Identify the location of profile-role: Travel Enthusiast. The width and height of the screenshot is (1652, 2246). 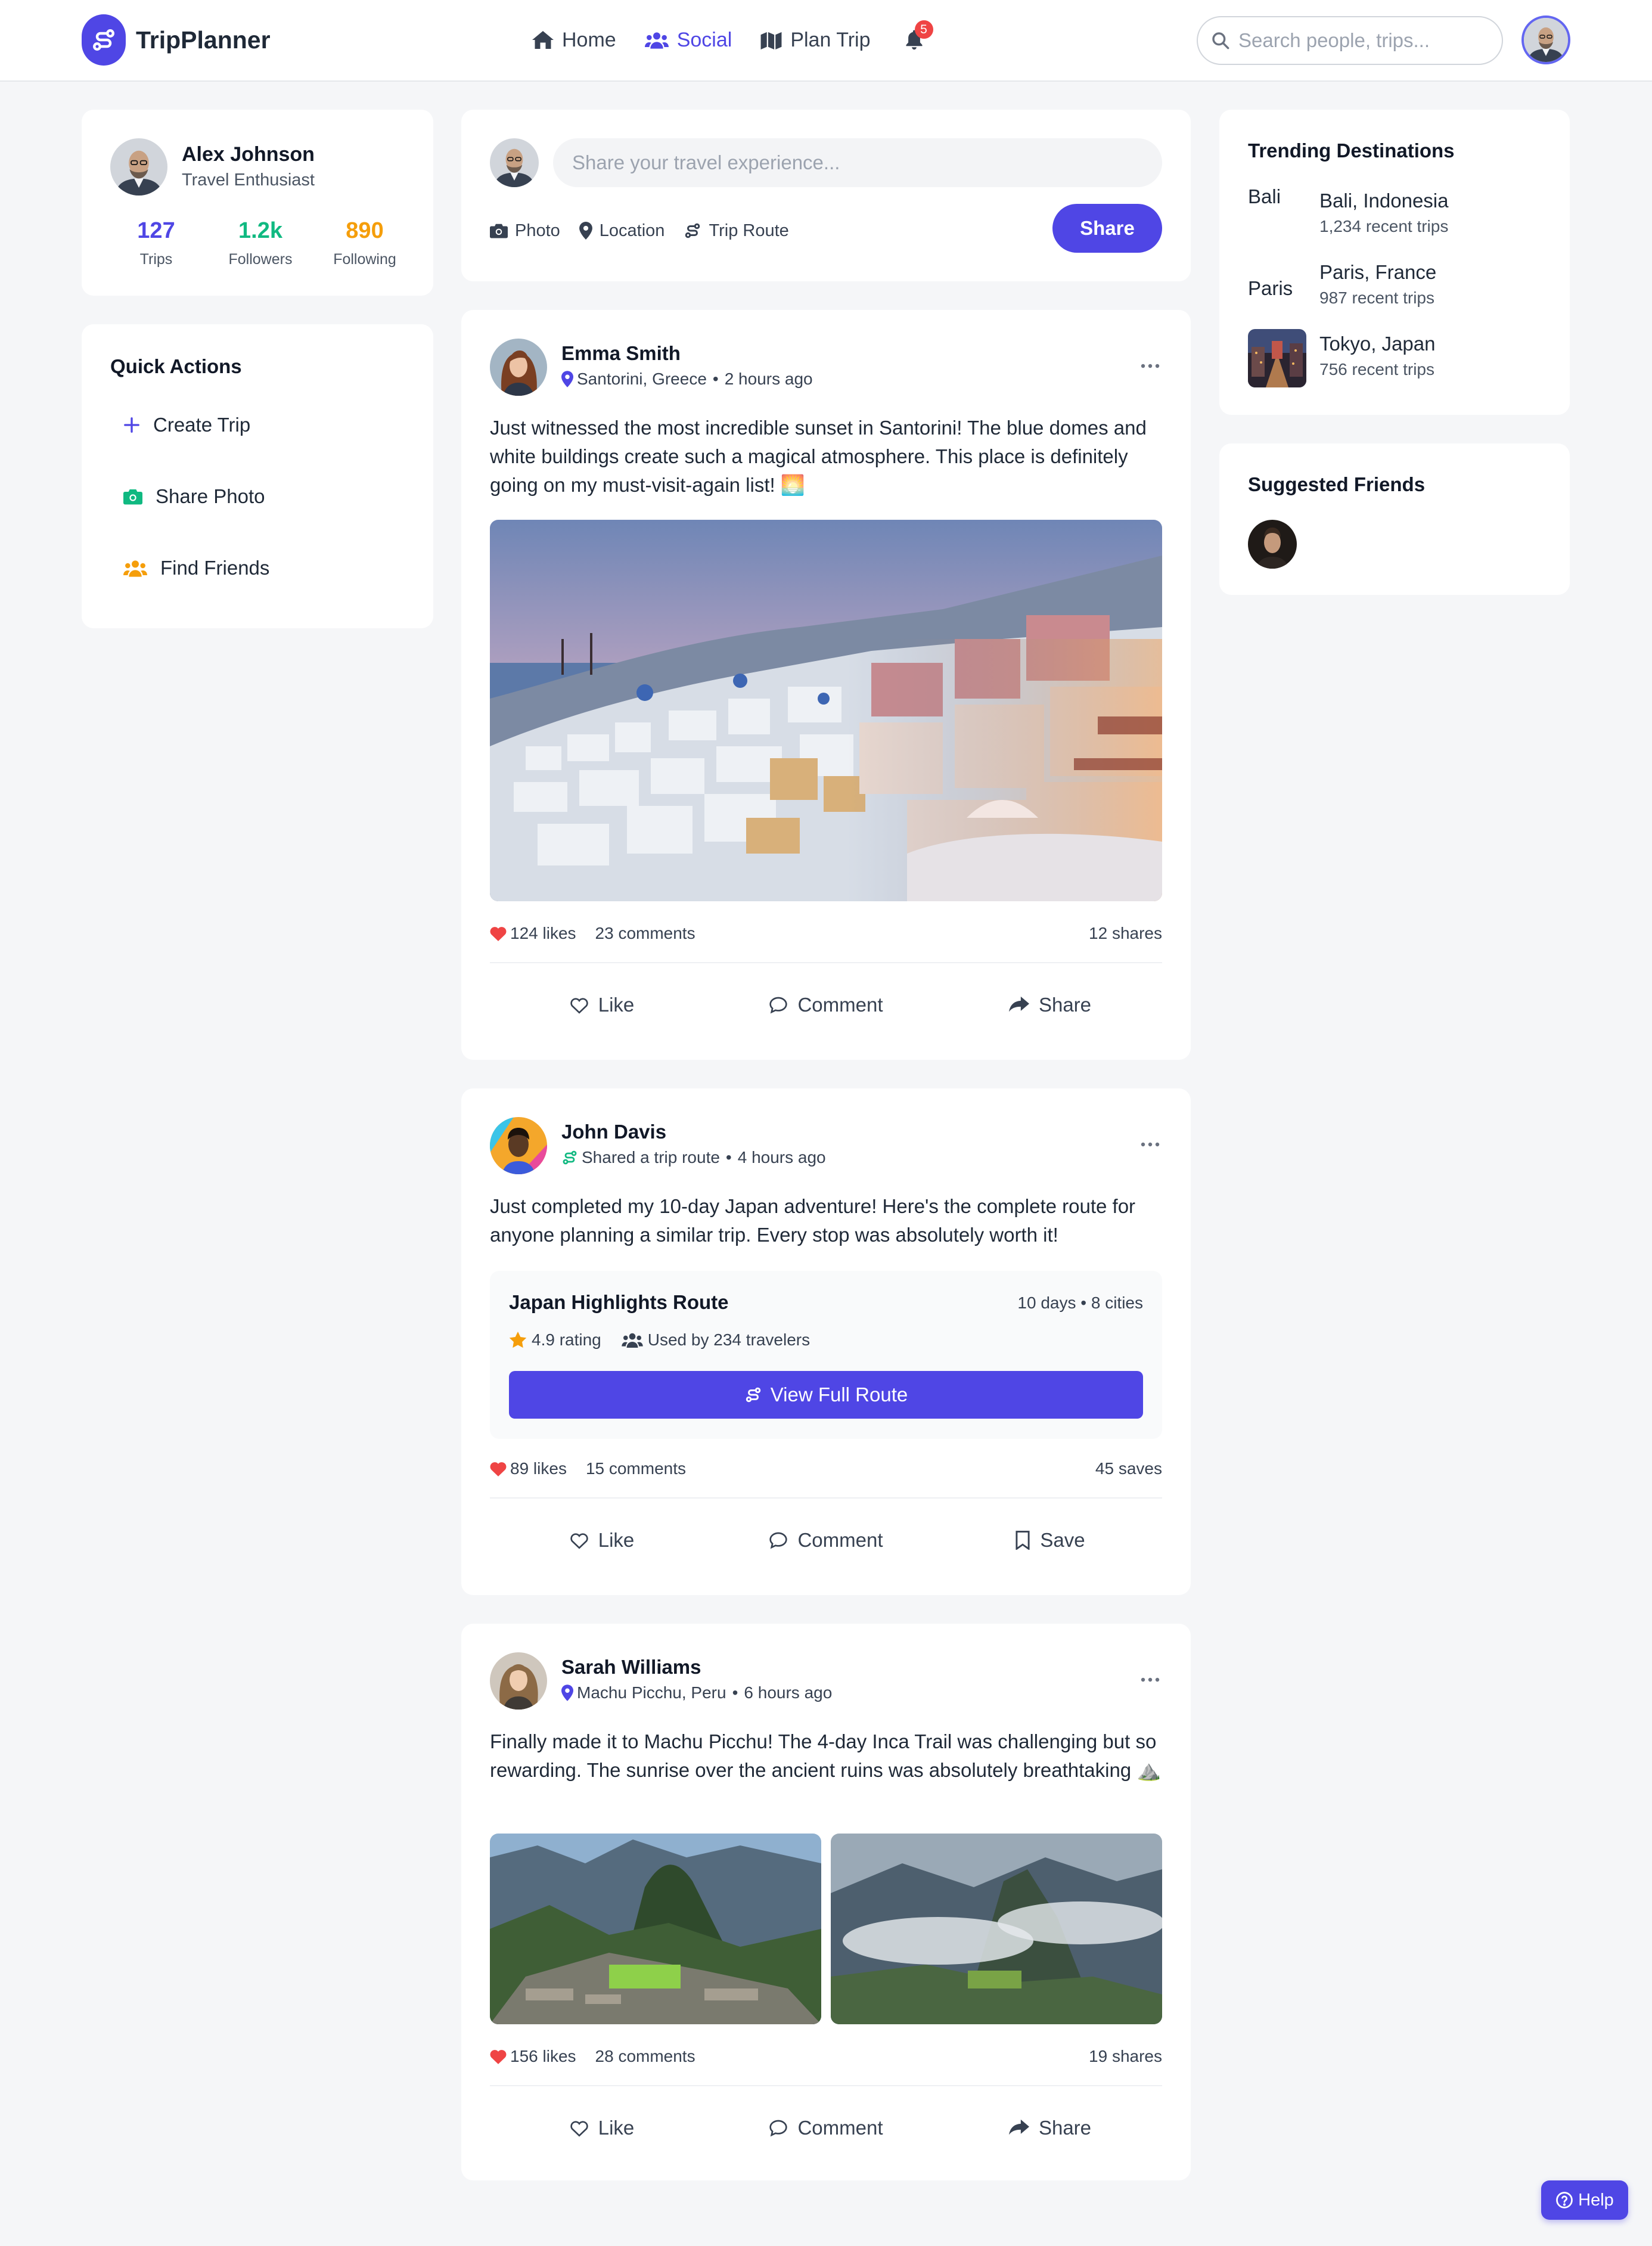
(248, 180).